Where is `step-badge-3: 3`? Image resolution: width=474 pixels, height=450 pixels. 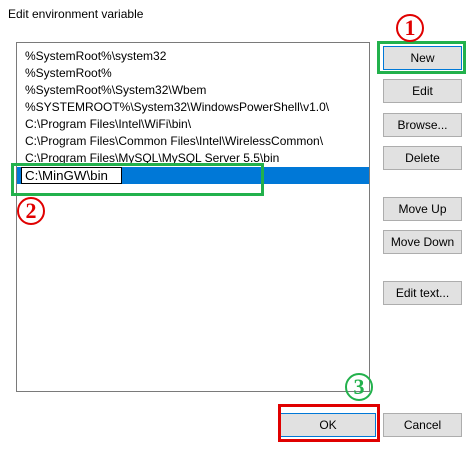
step-badge-3: 3 is located at coordinates (359, 387).